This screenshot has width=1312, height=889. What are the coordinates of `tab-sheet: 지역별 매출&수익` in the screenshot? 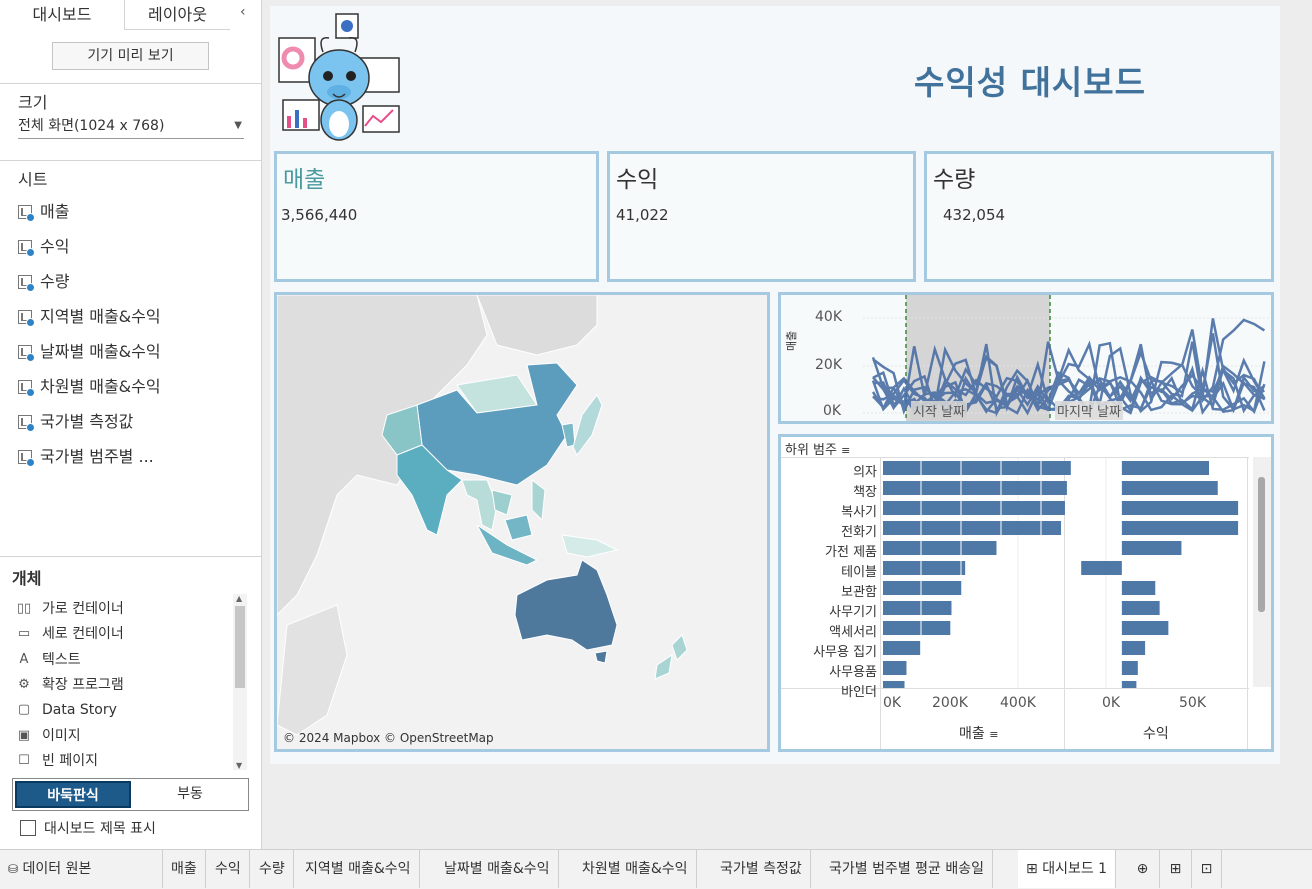 It's located at (358, 869).